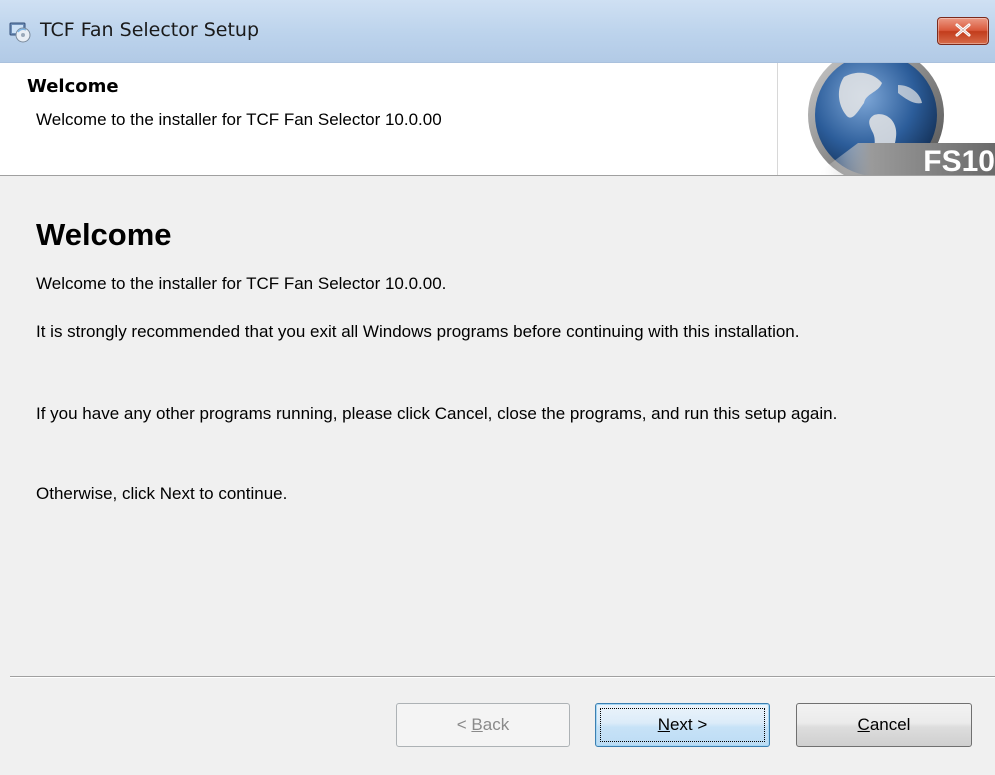 The width and height of the screenshot is (995, 775). I want to click on back-button-label-post: ack, so click(496, 724).